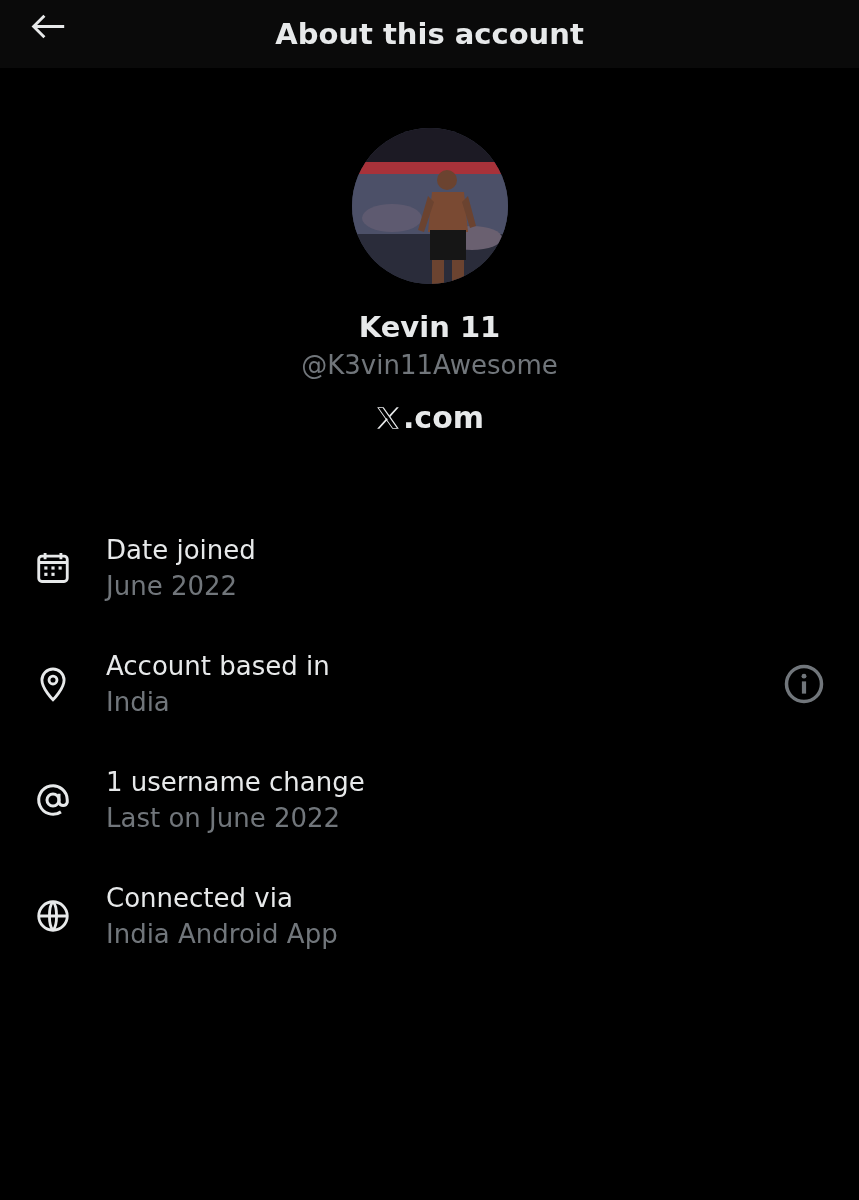  Describe the element at coordinates (138, 702) in the screenshot. I see `detail-value: India` at that location.